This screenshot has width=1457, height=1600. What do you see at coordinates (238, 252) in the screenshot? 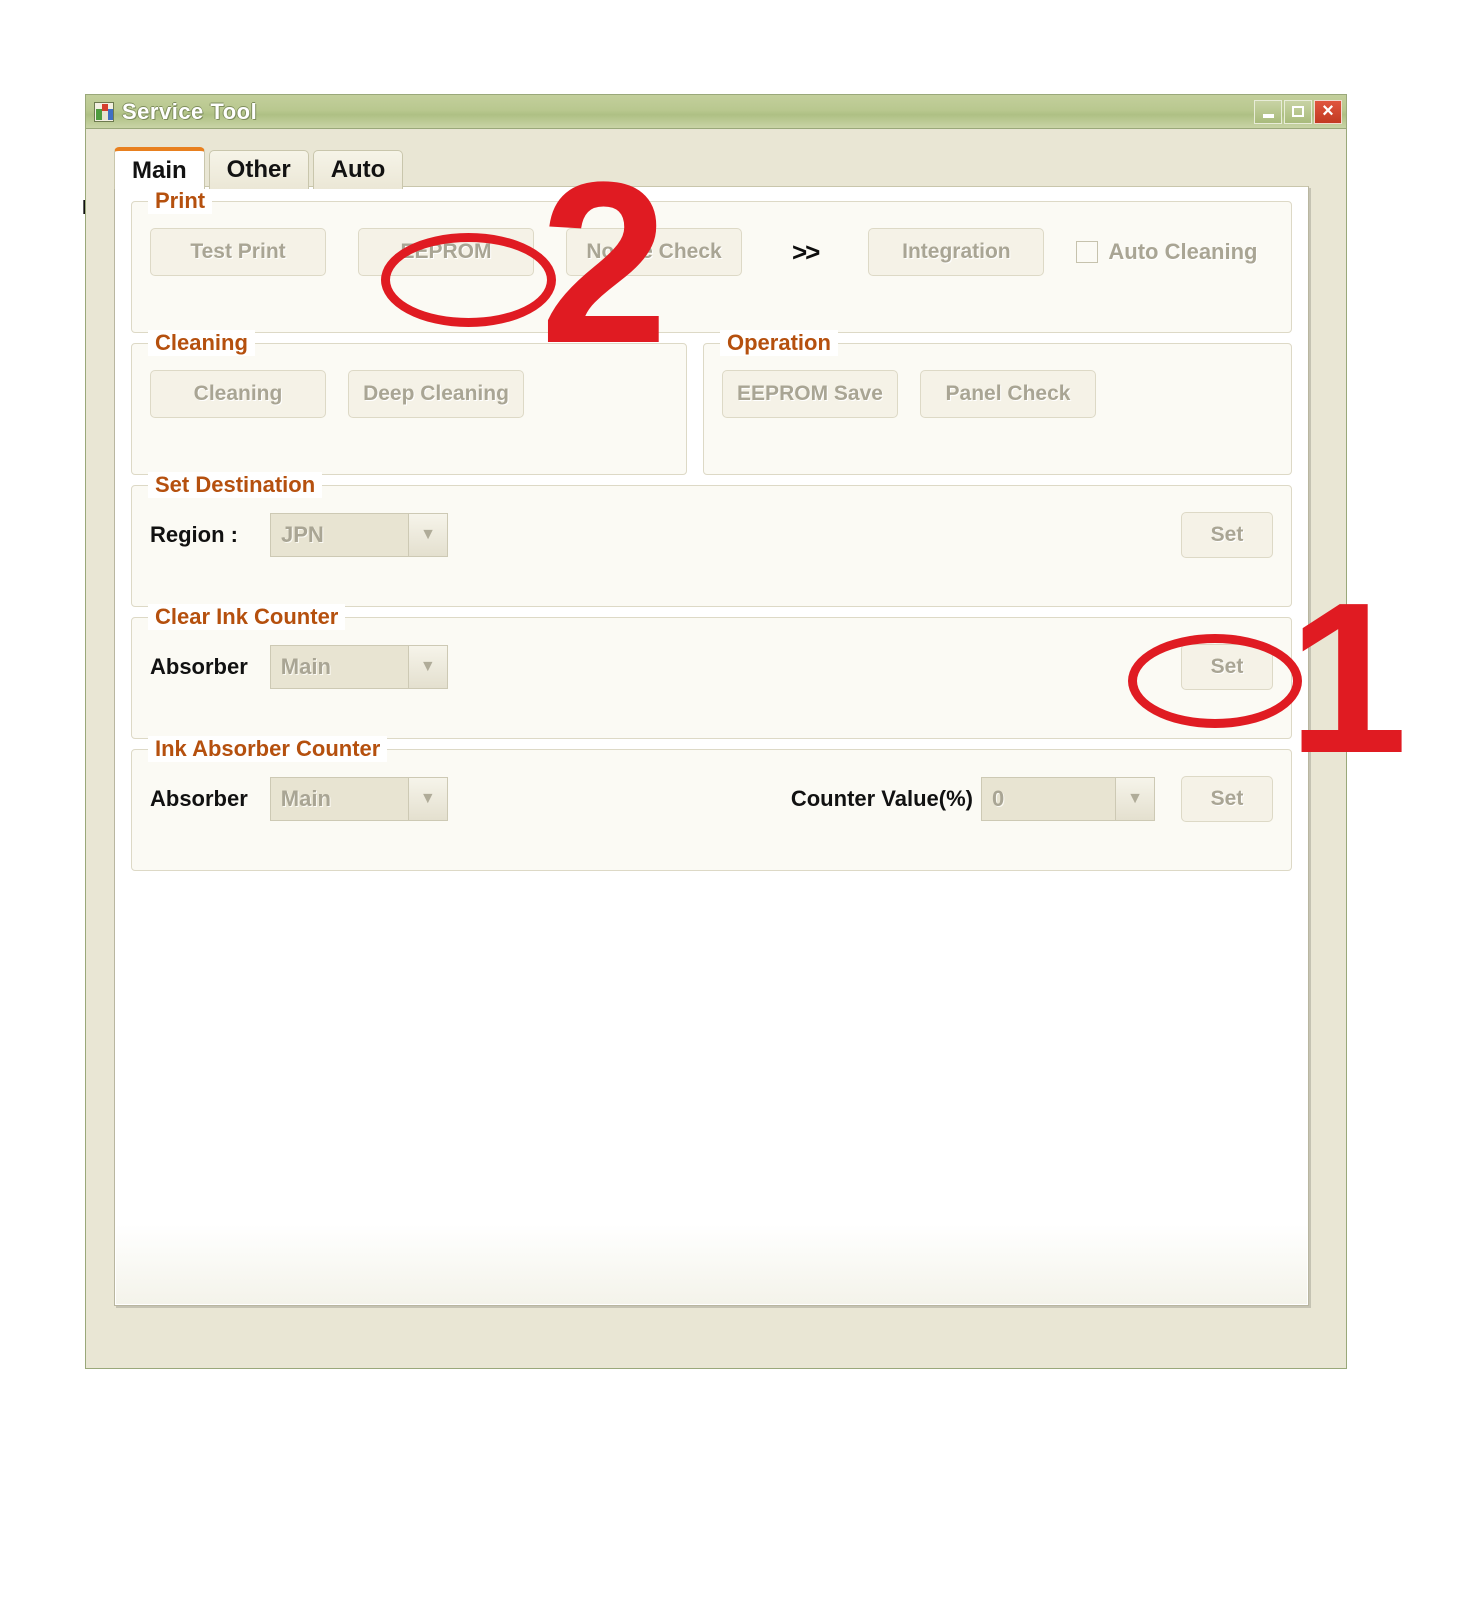
I see `test-print-button: Test Print` at bounding box center [238, 252].